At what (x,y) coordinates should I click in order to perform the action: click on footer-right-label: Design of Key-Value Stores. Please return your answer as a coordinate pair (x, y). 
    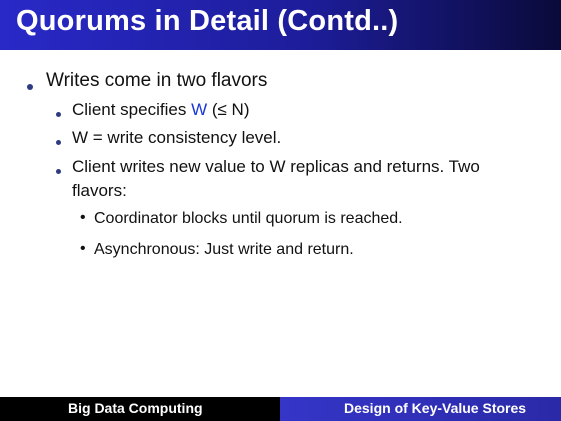
    Looking at the image, I should click on (435, 408).